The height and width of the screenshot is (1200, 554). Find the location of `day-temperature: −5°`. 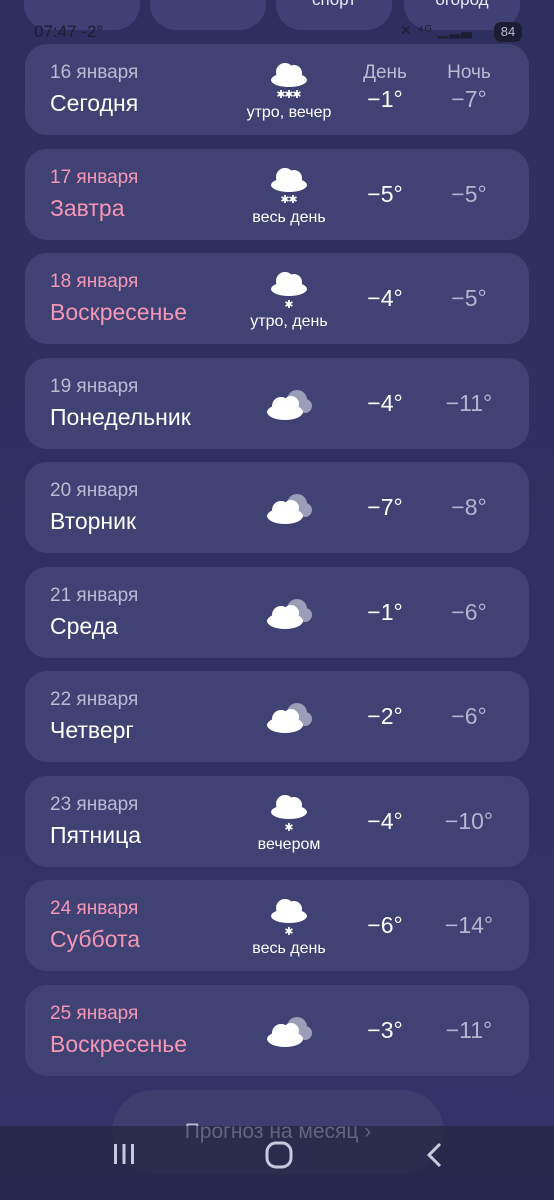

day-temperature: −5° is located at coordinates (385, 193).